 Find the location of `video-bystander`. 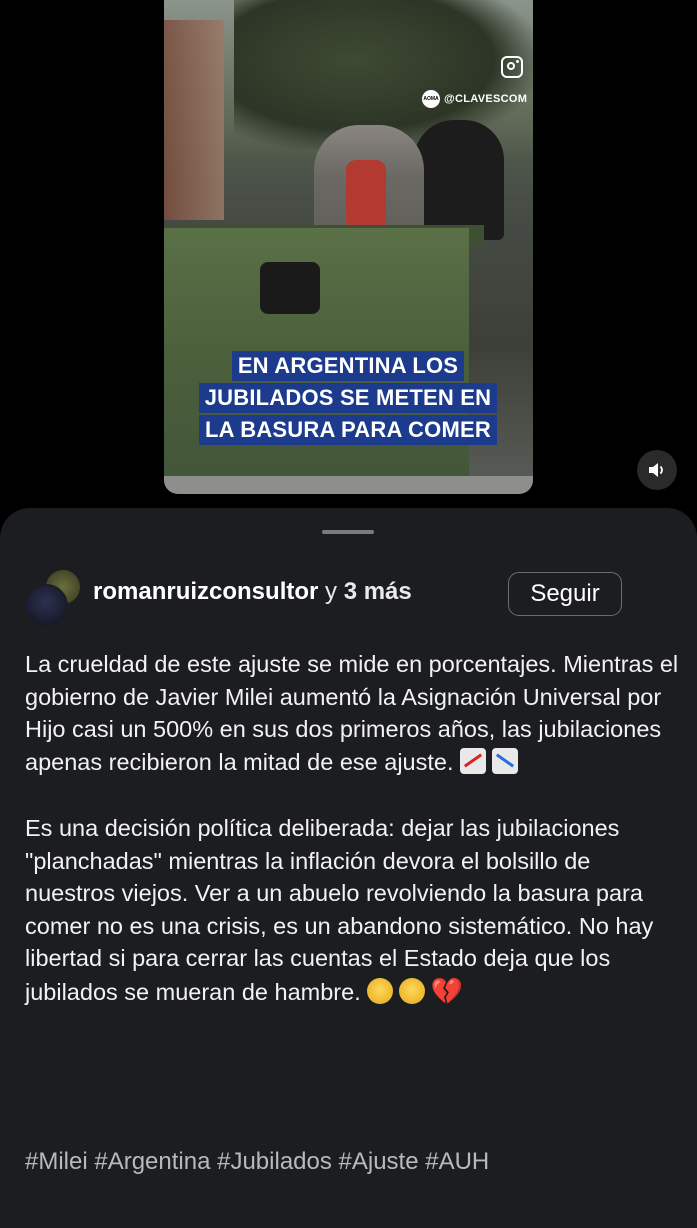

video-bystander is located at coordinates (459, 180).